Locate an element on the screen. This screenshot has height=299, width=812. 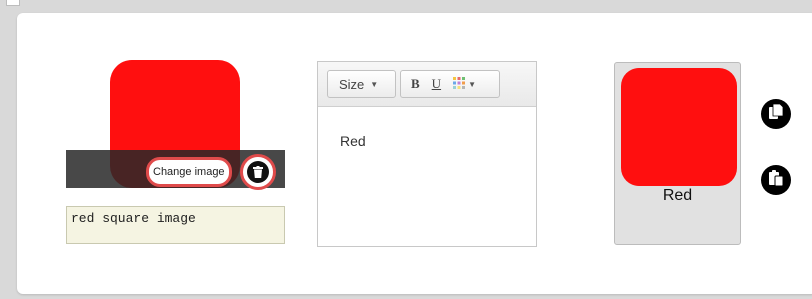
paste-icon is located at coordinates (776, 180).